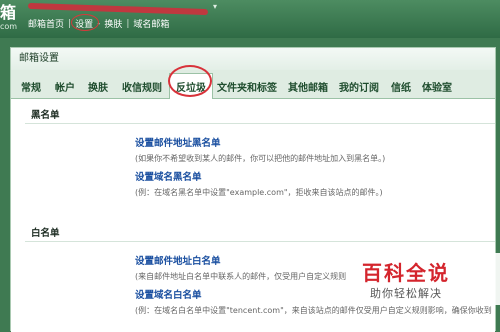 The height and width of the screenshot is (332, 500). I want to click on email-whitelist-desc: (来自邮件地址白名单中联系人的邮件，仅受用户自定义规则, so click(241, 276).